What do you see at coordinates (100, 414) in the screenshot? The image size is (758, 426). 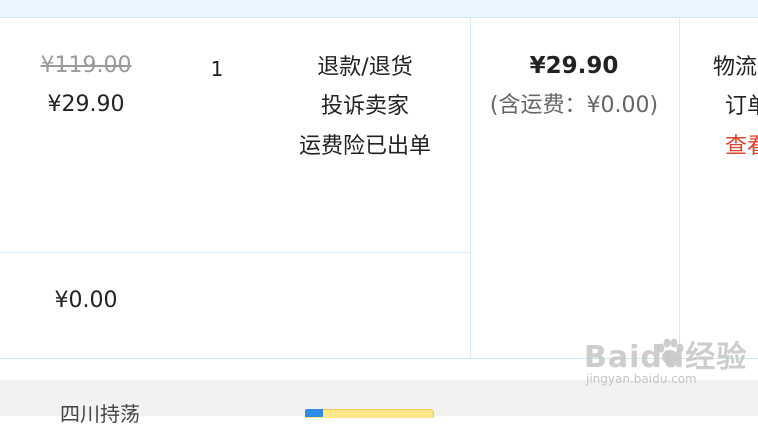 I see `footer-partial-label: 四川持荡` at bounding box center [100, 414].